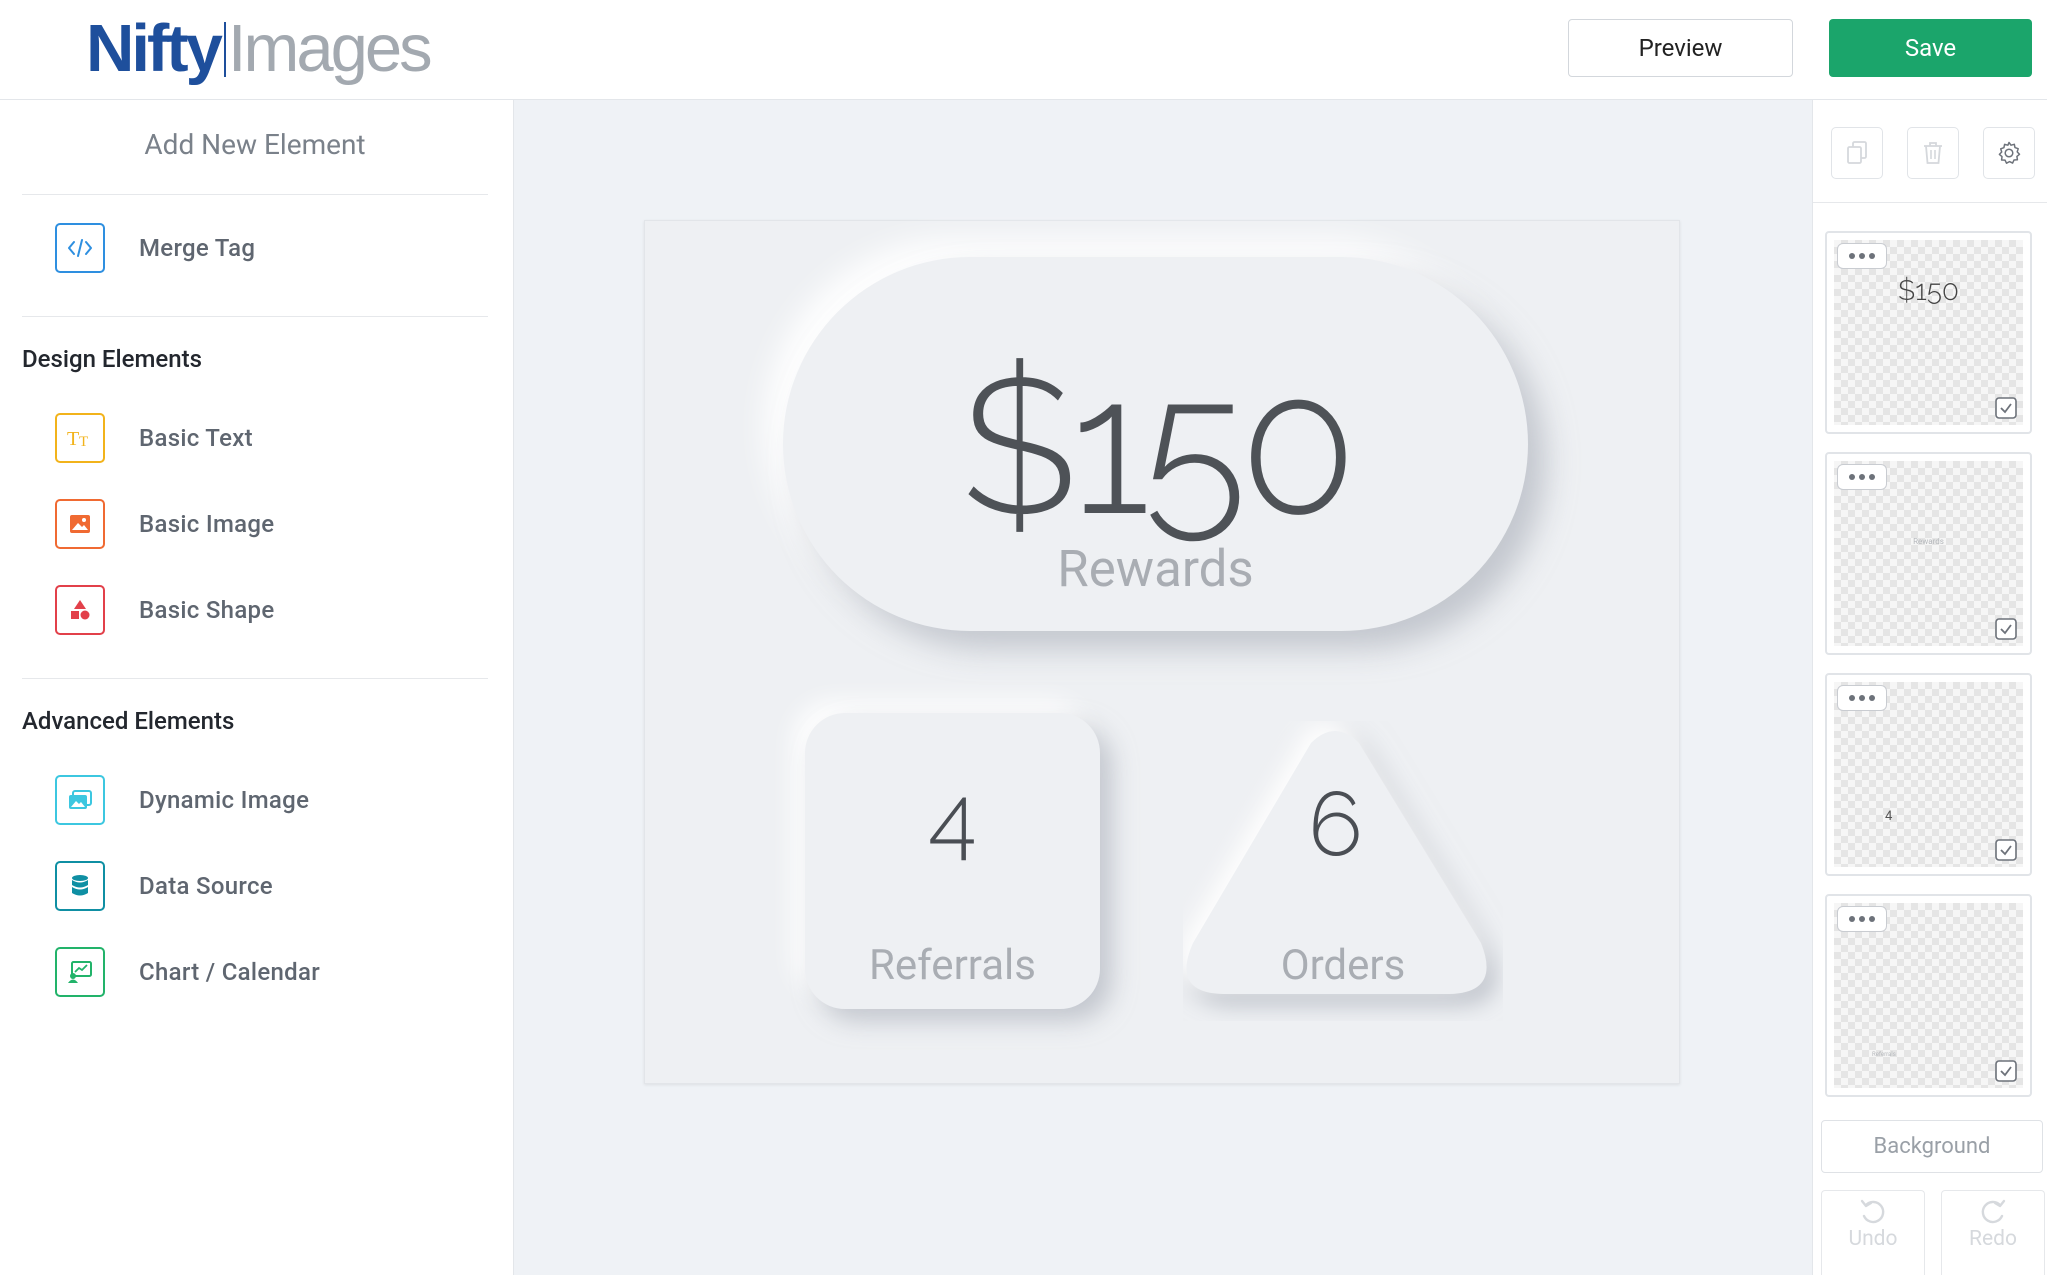 This screenshot has height=1275, width=2047. What do you see at coordinates (112, 359) in the screenshot?
I see `section-title-design: Design Elements` at bounding box center [112, 359].